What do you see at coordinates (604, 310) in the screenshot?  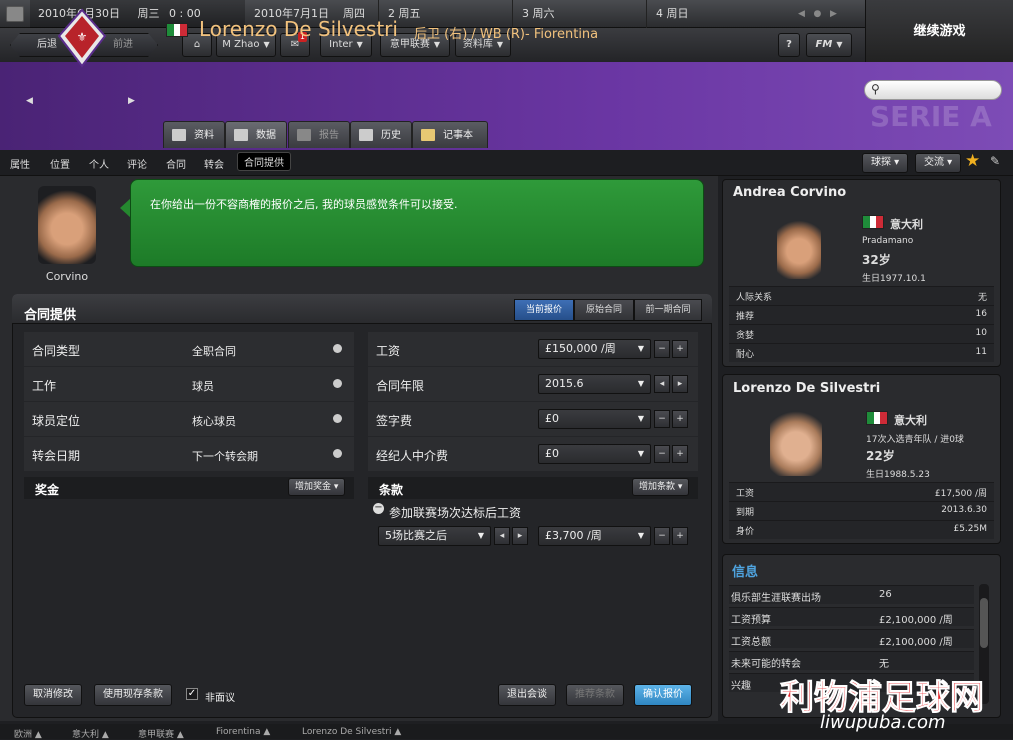 I see `segment-original-contract: 原始合同` at bounding box center [604, 310].